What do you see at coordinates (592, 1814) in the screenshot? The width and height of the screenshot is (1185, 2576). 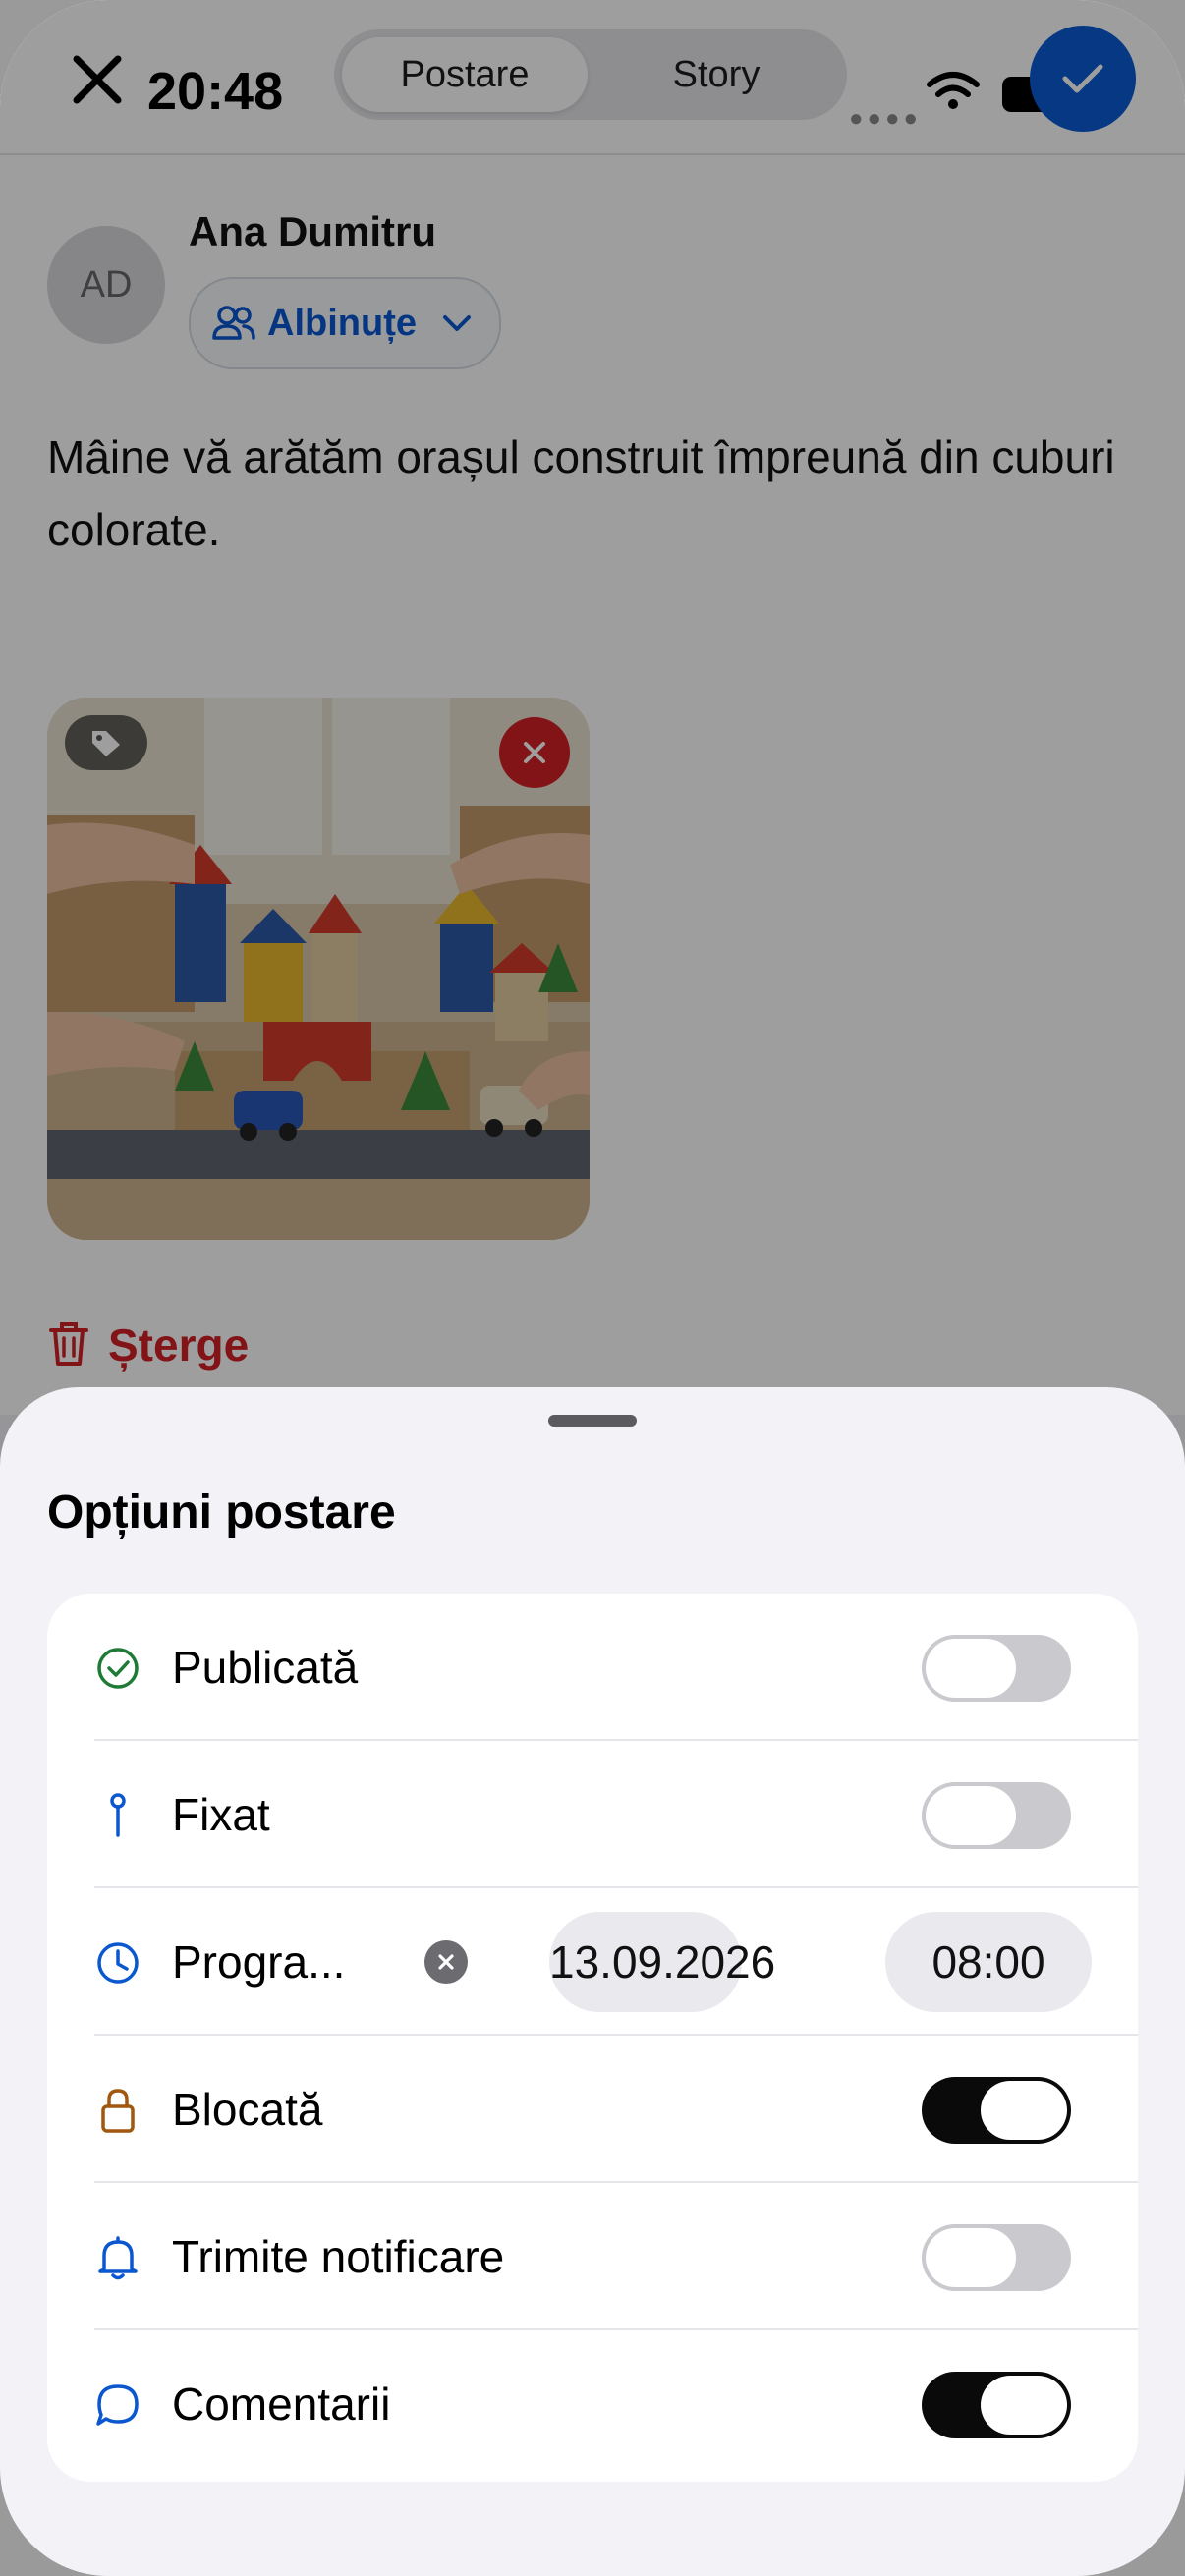 I see `option-row-pinned: Fixat` at bounding box center [592, 1814].